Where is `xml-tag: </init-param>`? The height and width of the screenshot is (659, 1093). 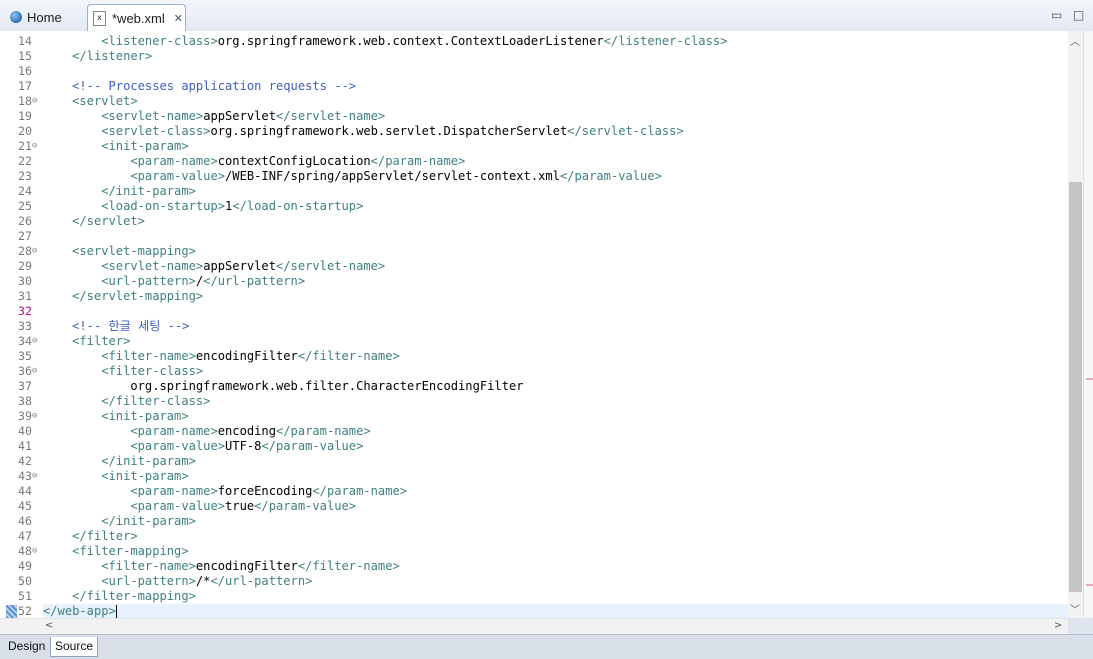
xml-tag: </init-param> is located at coordinates (148, 191).